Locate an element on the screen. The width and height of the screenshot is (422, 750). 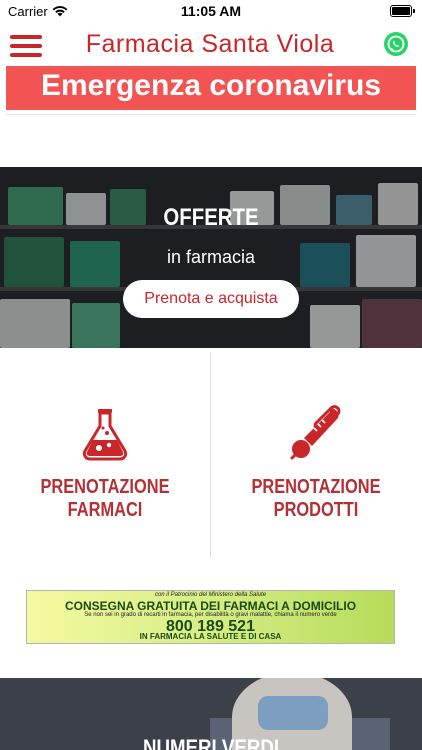
service-prenotazione-farmaci: PRENOTAZIONE FARMACI is located at coordinates (105, 460).